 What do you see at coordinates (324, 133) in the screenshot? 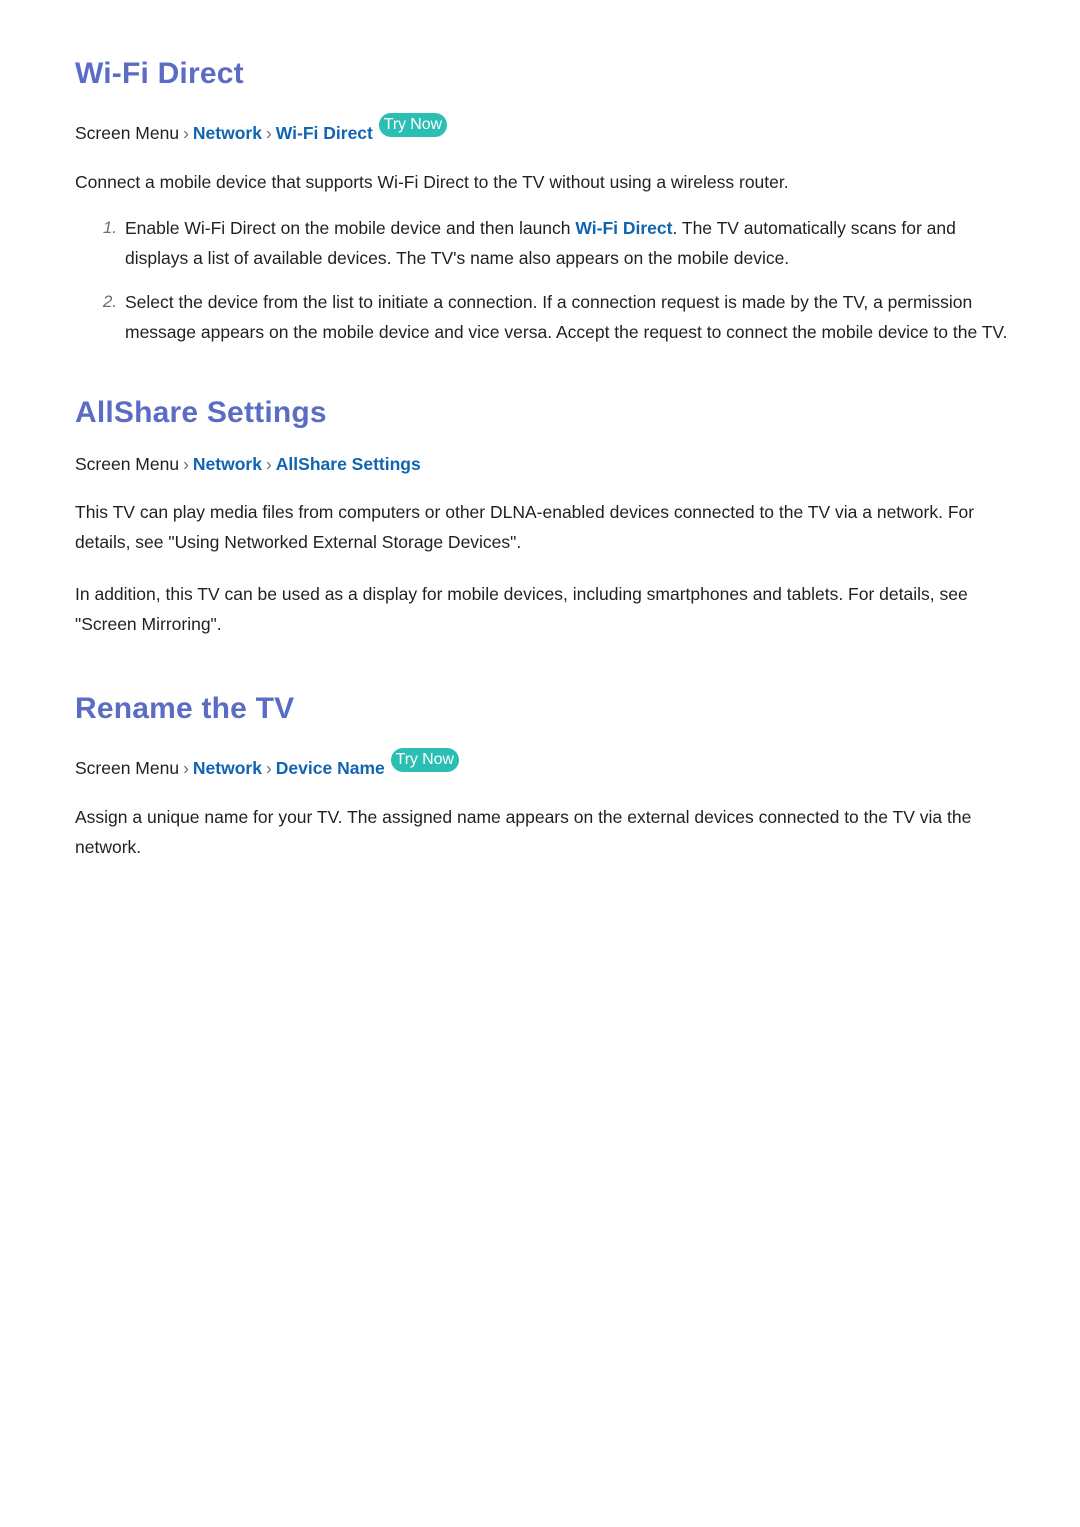
I see `breadcrumb-link-wifi-direct: Wi-Fi Direct` at bounding box center [324, 133].